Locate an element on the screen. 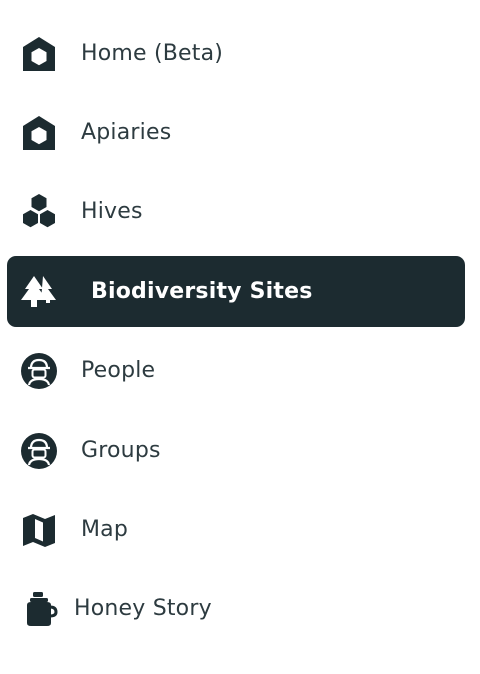 Image resolution: width=480 pixels, height=674 pixels. nav-item-label: Groups is located at coordinates (121, 450).